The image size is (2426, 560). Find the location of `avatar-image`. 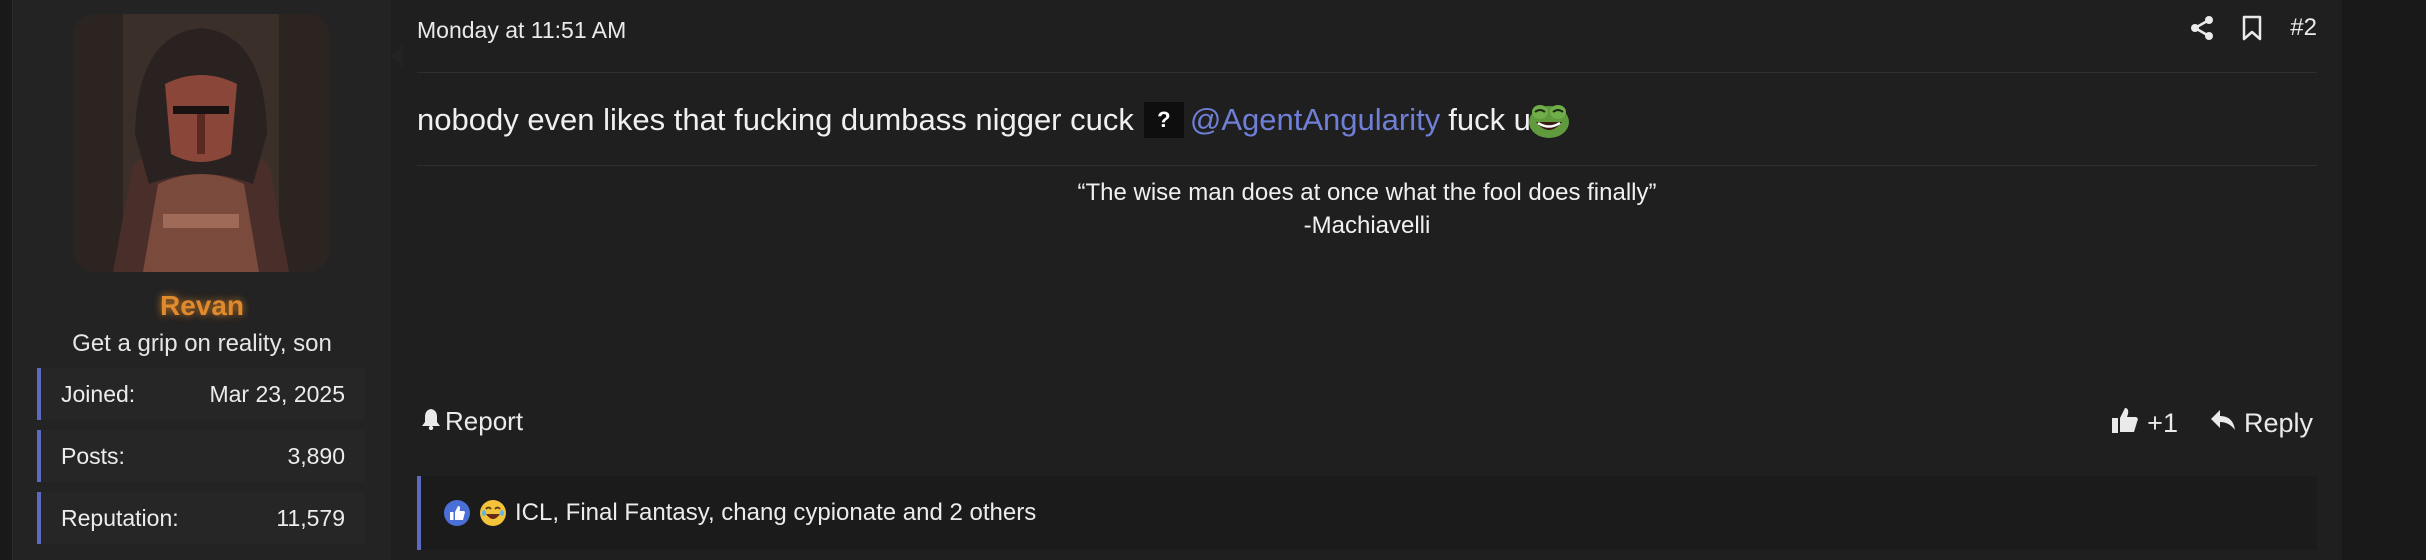

avatar-image is located at coordinates (201, 143).